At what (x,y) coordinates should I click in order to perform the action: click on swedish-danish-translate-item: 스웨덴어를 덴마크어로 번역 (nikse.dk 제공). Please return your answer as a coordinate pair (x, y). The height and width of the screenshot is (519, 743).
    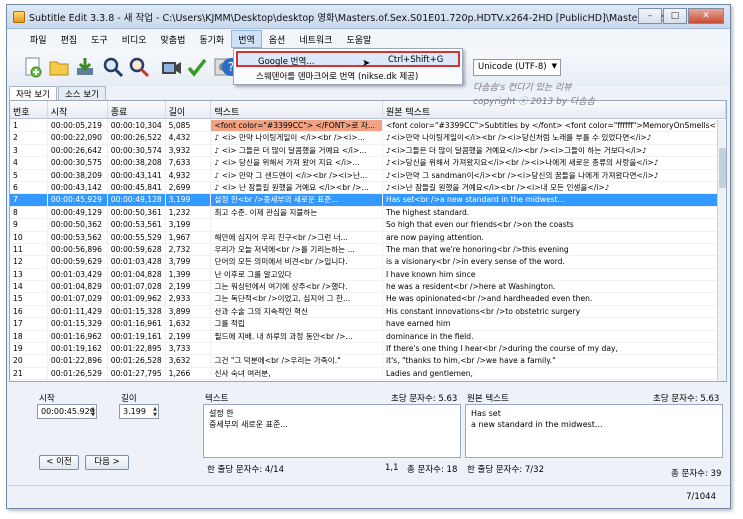
    Looking at the image, I should click on (348, 76).